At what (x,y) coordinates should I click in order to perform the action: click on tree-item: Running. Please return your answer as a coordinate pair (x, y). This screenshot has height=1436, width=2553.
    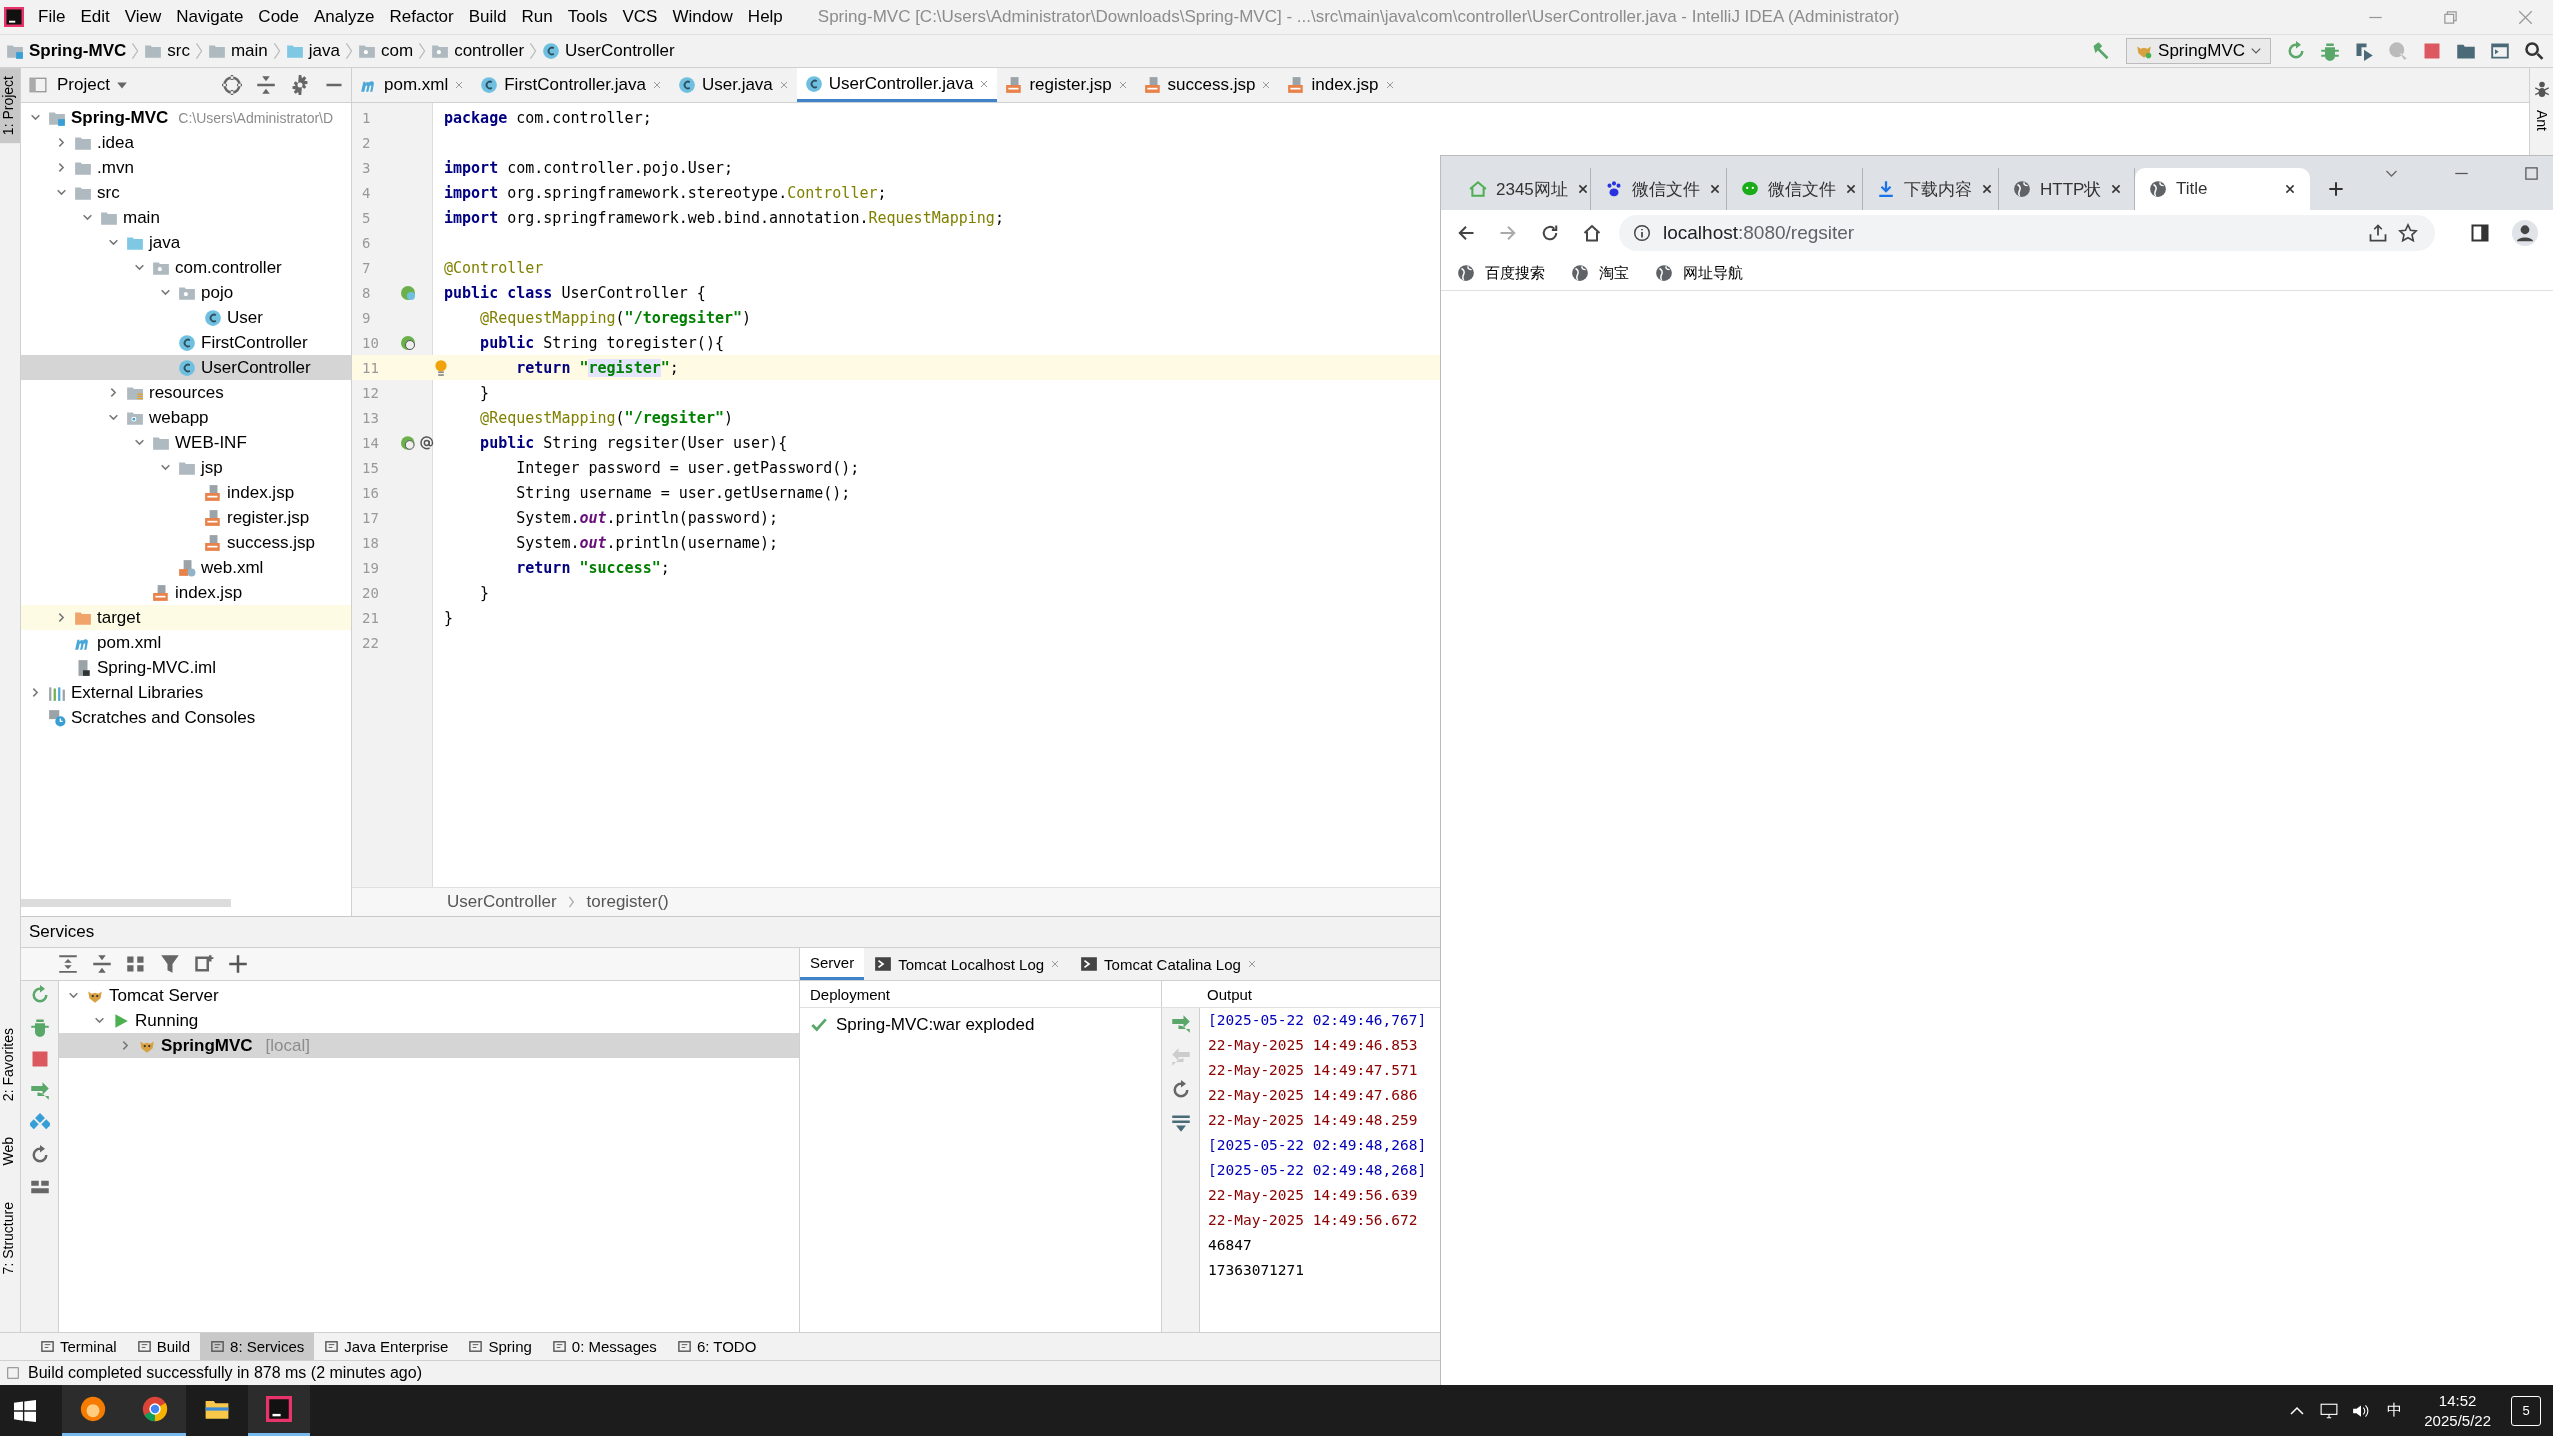
    Looking at the image, I should click on (429, 1020).